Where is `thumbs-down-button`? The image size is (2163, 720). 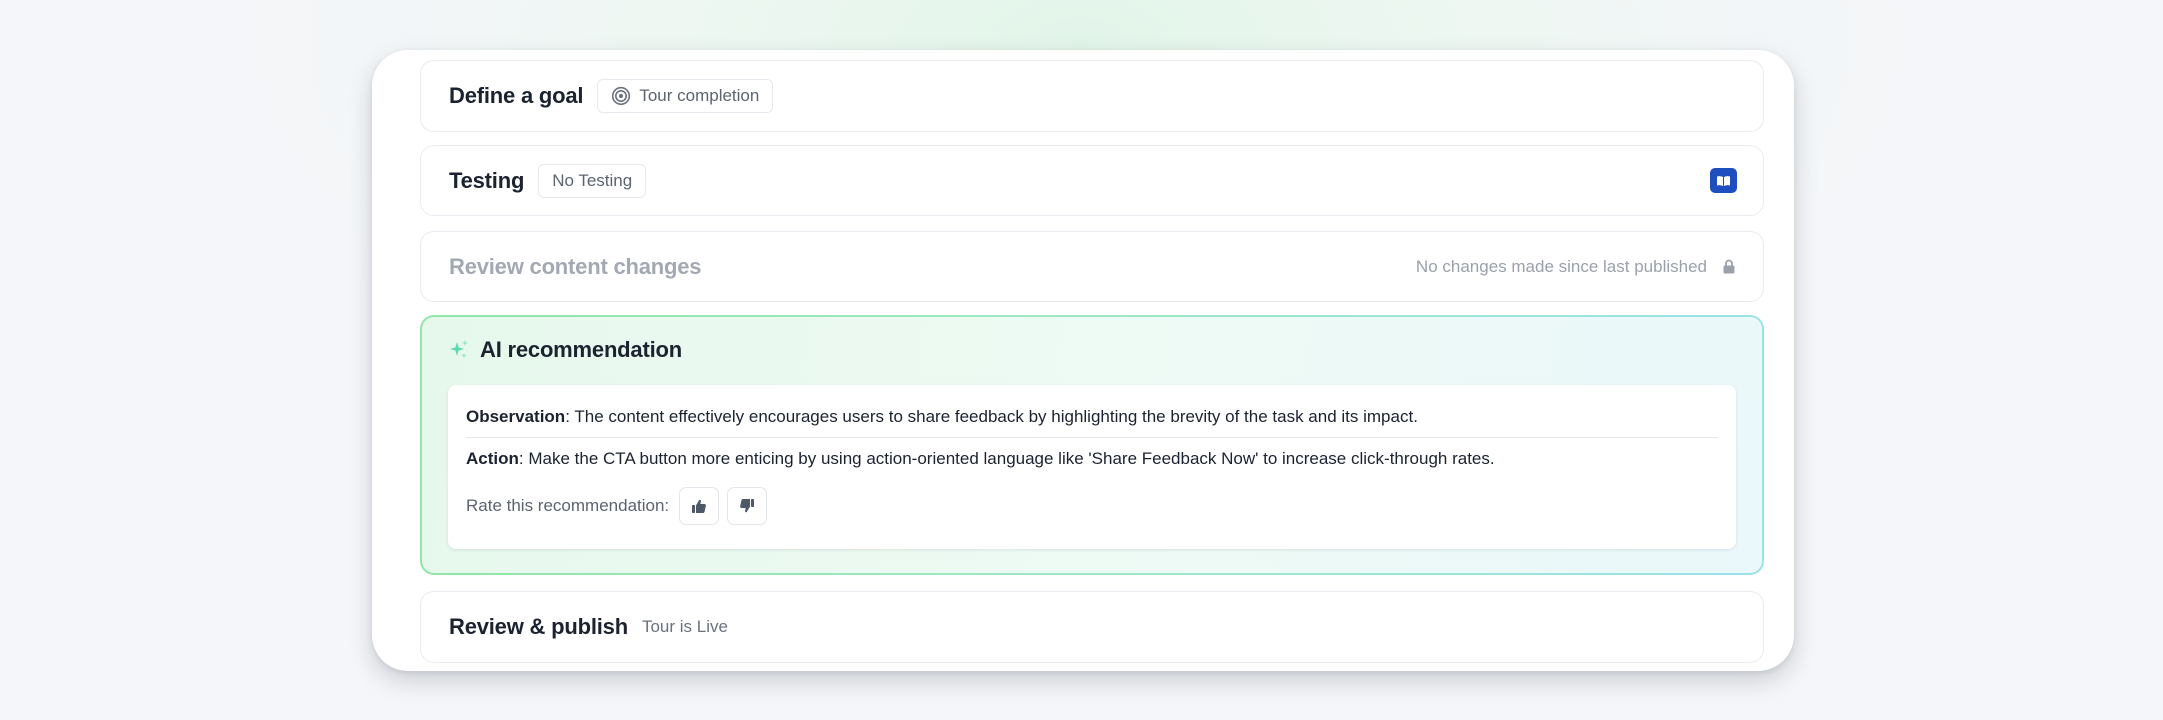
thumbs-down-button is located at coordinates (747, 506).